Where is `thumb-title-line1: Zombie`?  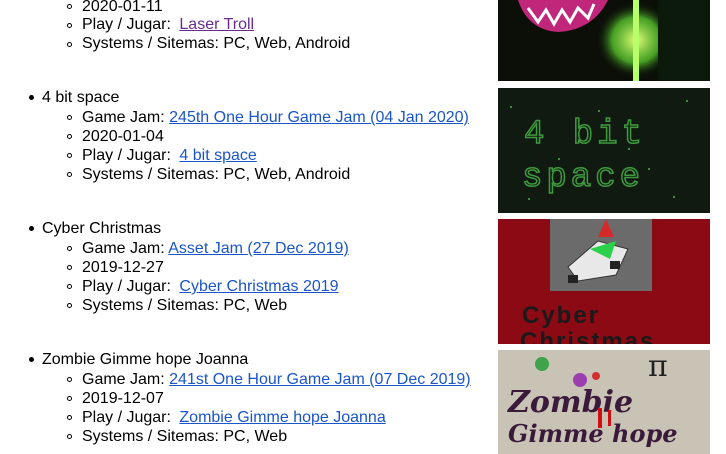 thumb-title-line1: Zombie is located at coordinates (570, 402).